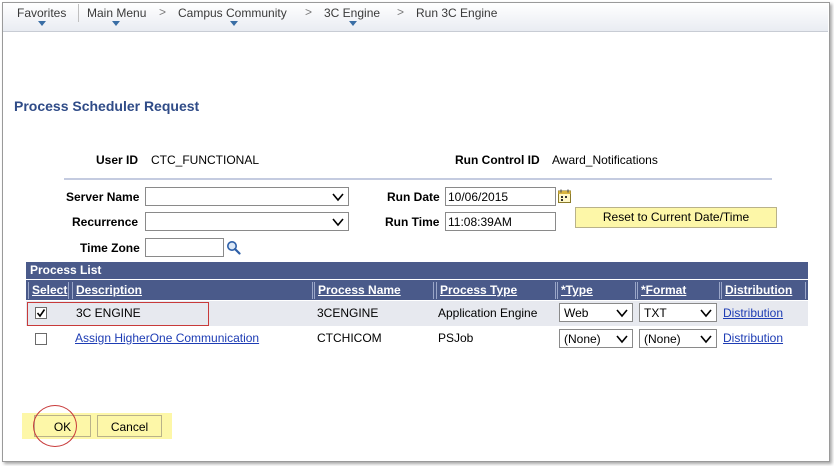  What do you see at coordinates (763, 290) in the screenshot?
I see `column-distribution: Distribution` at bounding box center [763, 290].